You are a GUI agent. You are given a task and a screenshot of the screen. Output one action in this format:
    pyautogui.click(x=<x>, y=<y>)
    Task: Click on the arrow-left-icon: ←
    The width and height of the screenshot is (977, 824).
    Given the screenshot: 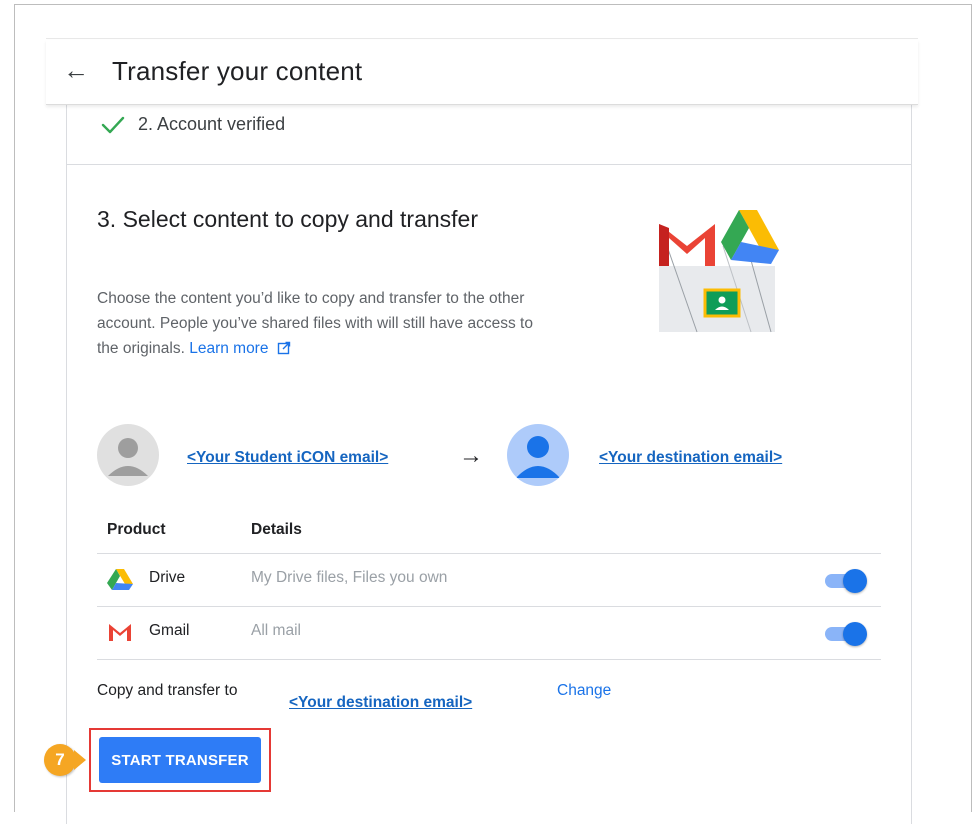 What is the action you would take?
    pyautogui.click(x=76, y=70)
    